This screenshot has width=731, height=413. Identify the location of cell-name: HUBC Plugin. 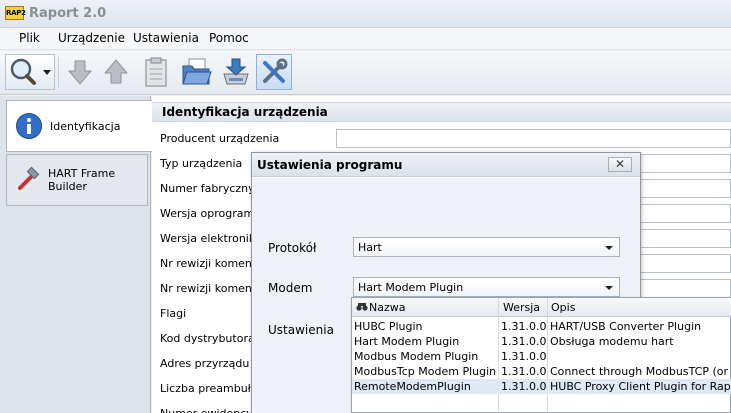
(388, 326).